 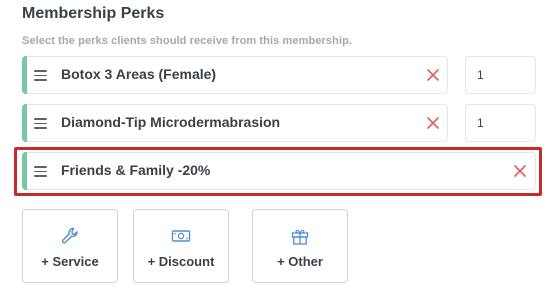 I want to click on add-other-button: + Other, so click(x=300, y=246).